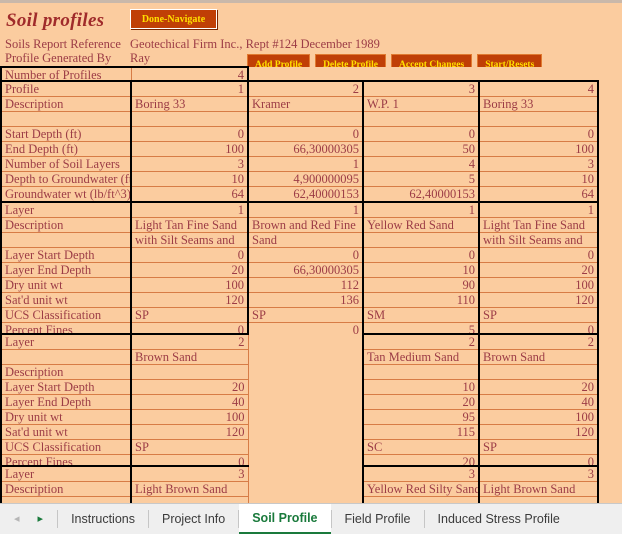 The height and width of the screenshot is (534, 622). Describe the element at coordinates (421, 489) in the screenshot. I see `data-cell: Yellow Red Silty Sand` at that location.